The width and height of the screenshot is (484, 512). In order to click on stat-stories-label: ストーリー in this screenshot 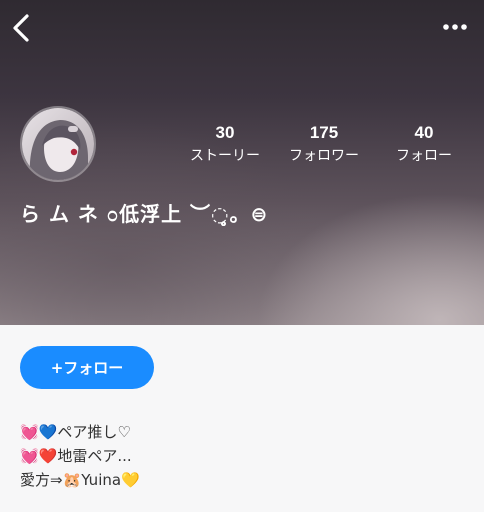, I will do `click(225, 156)`.